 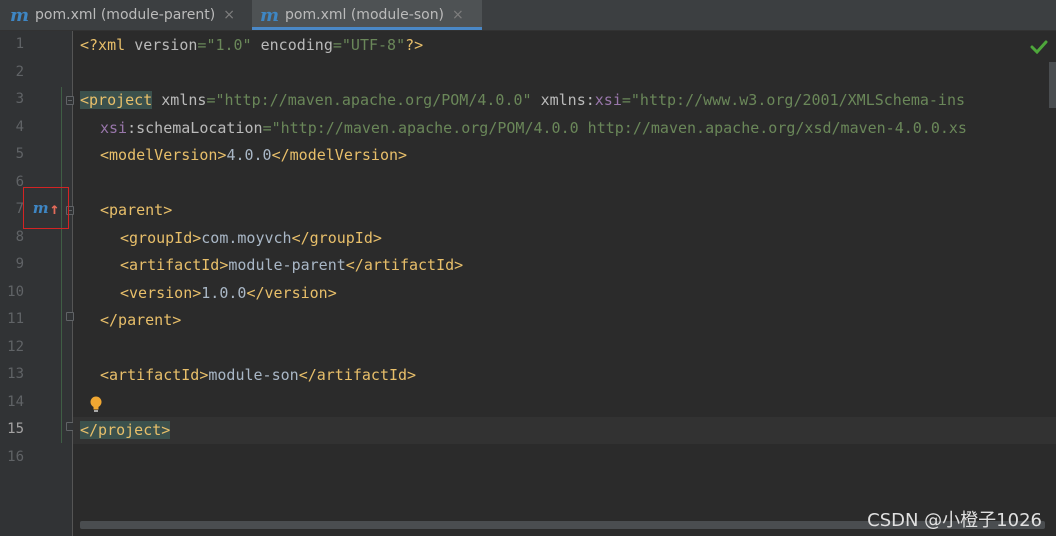 What do you see at coordinates (141, 320) in the screenshot?
I see `code-line-11: </parent>` at bounding box center [141, 320].